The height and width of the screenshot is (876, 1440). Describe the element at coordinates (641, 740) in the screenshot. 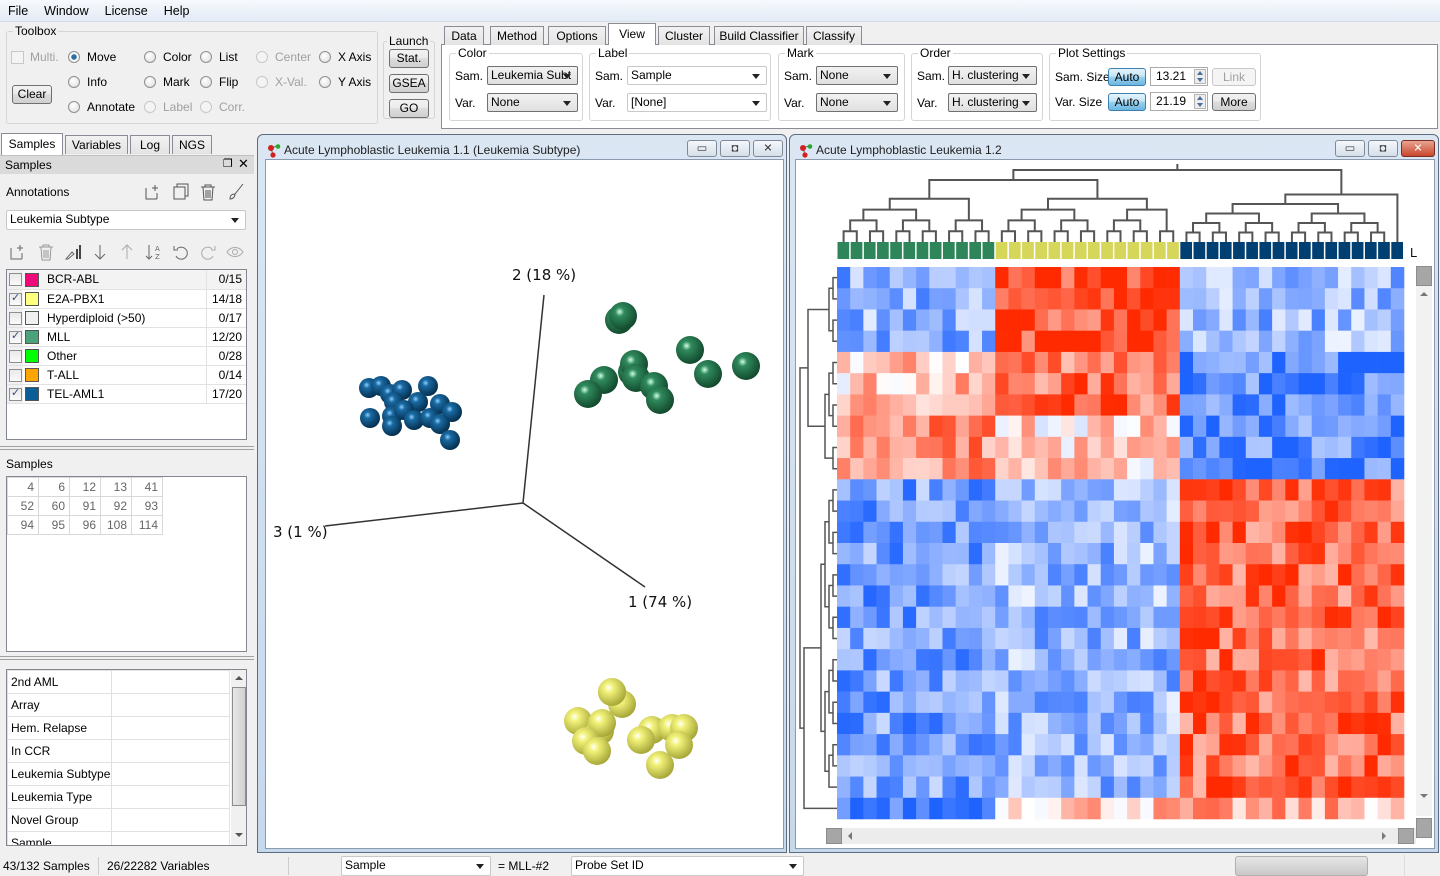

I see `sample-point-e2a-pbx1` at that location.